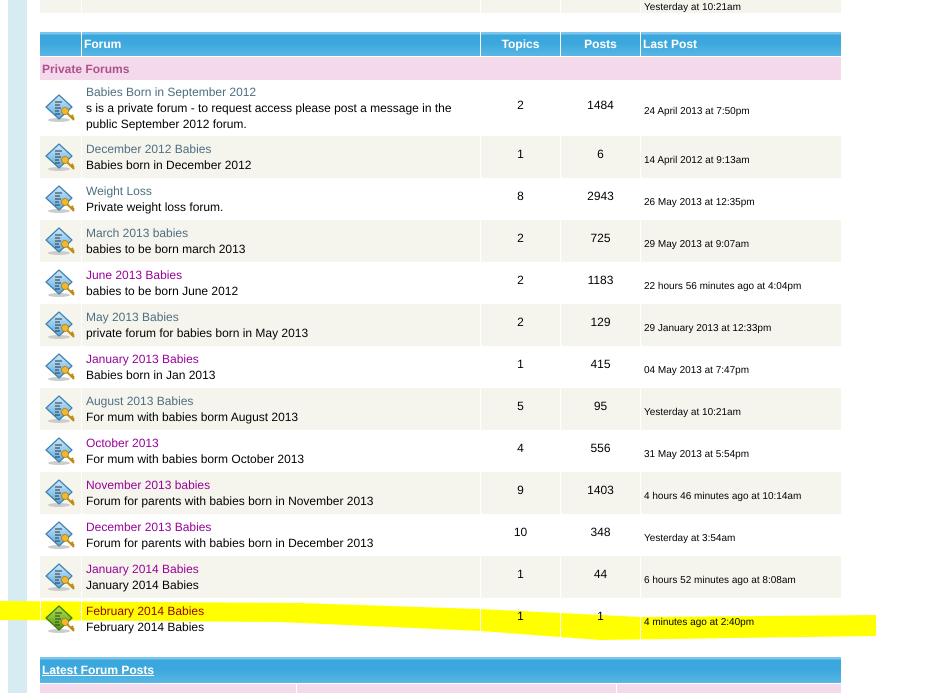 The image size is (946, 693). Describe the element at coordinates (151, 375) in the screenshot. I see `forum-description: Babies born in Jan 2013` at that location.